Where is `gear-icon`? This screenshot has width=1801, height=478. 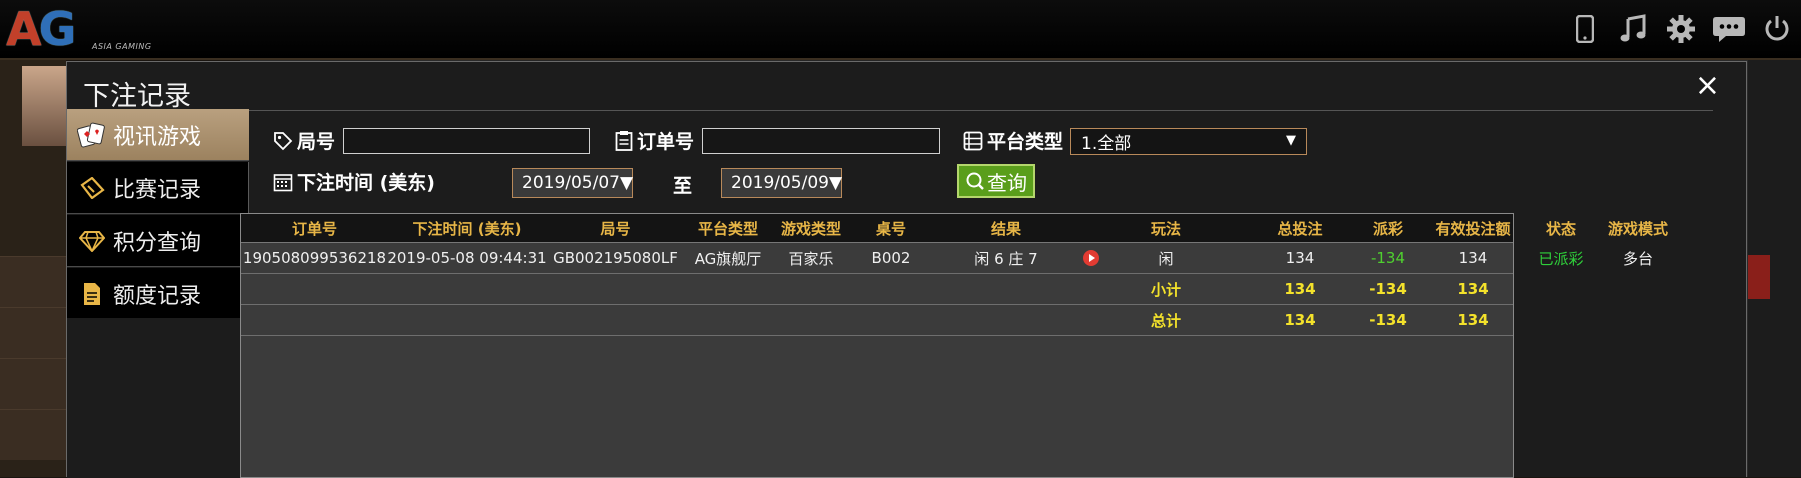
gear-icon is located at coordinates (1681, 29).